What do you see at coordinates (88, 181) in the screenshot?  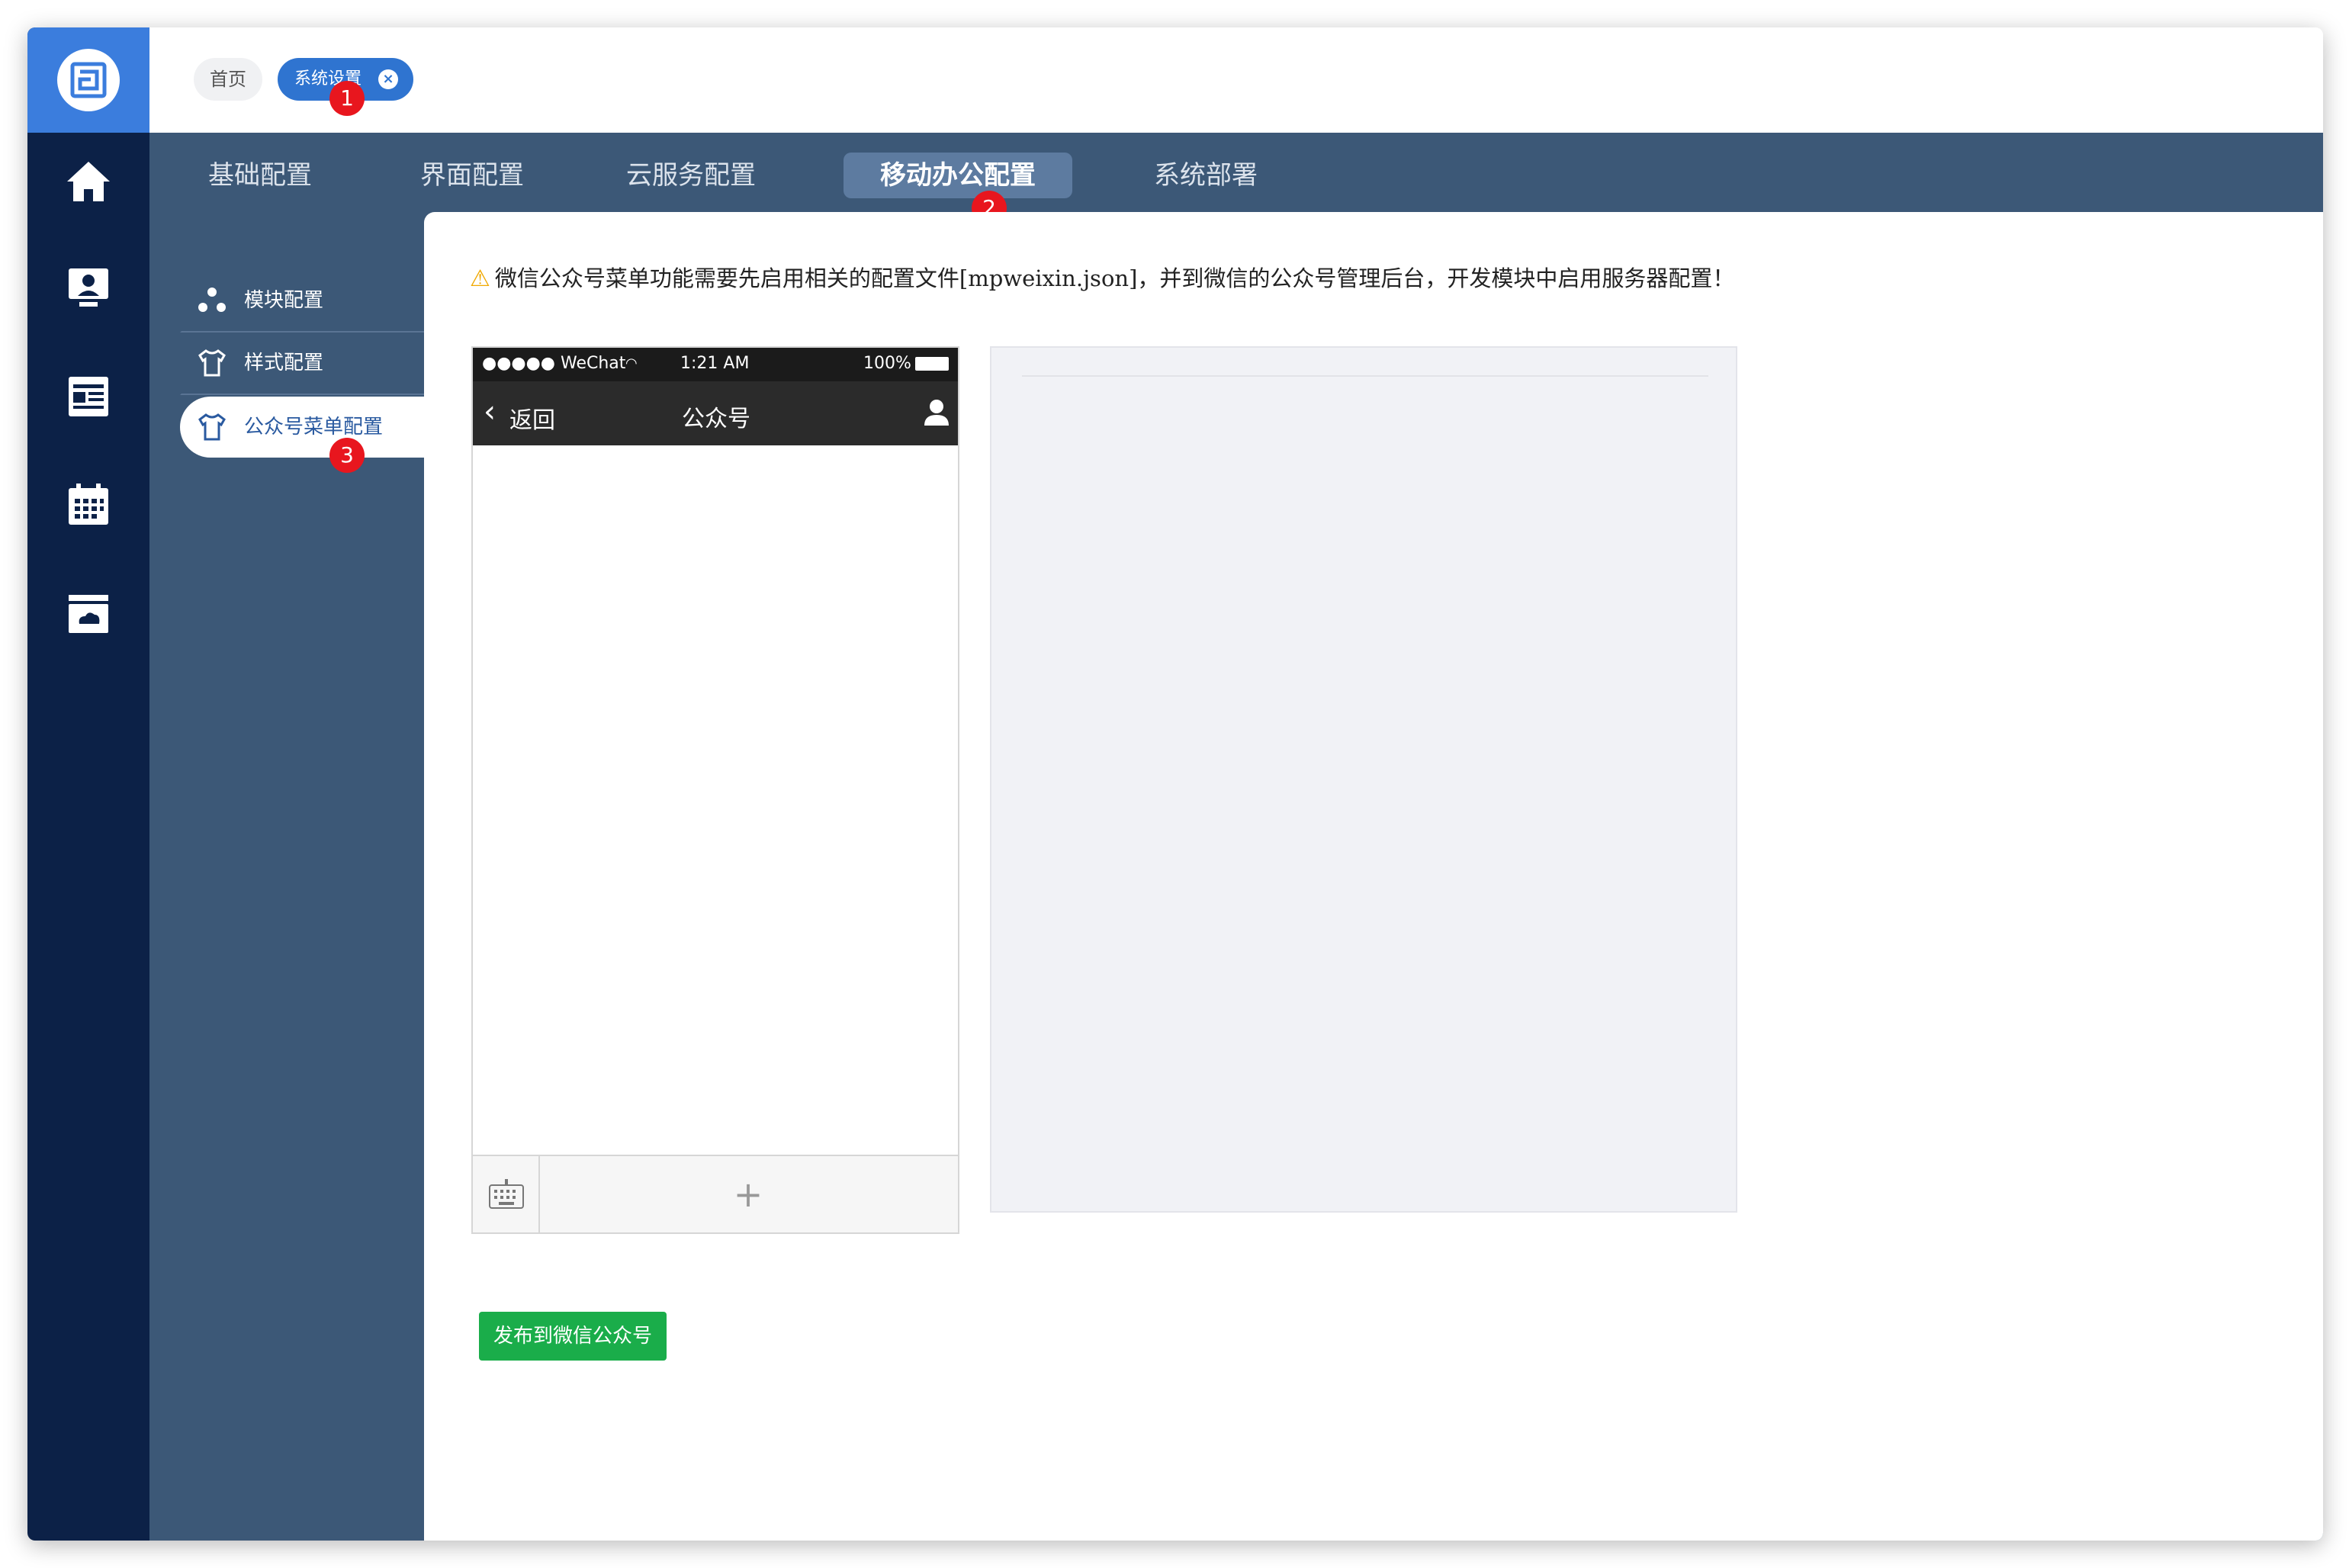 I see `home-icon` at bounding box center [88, 181].